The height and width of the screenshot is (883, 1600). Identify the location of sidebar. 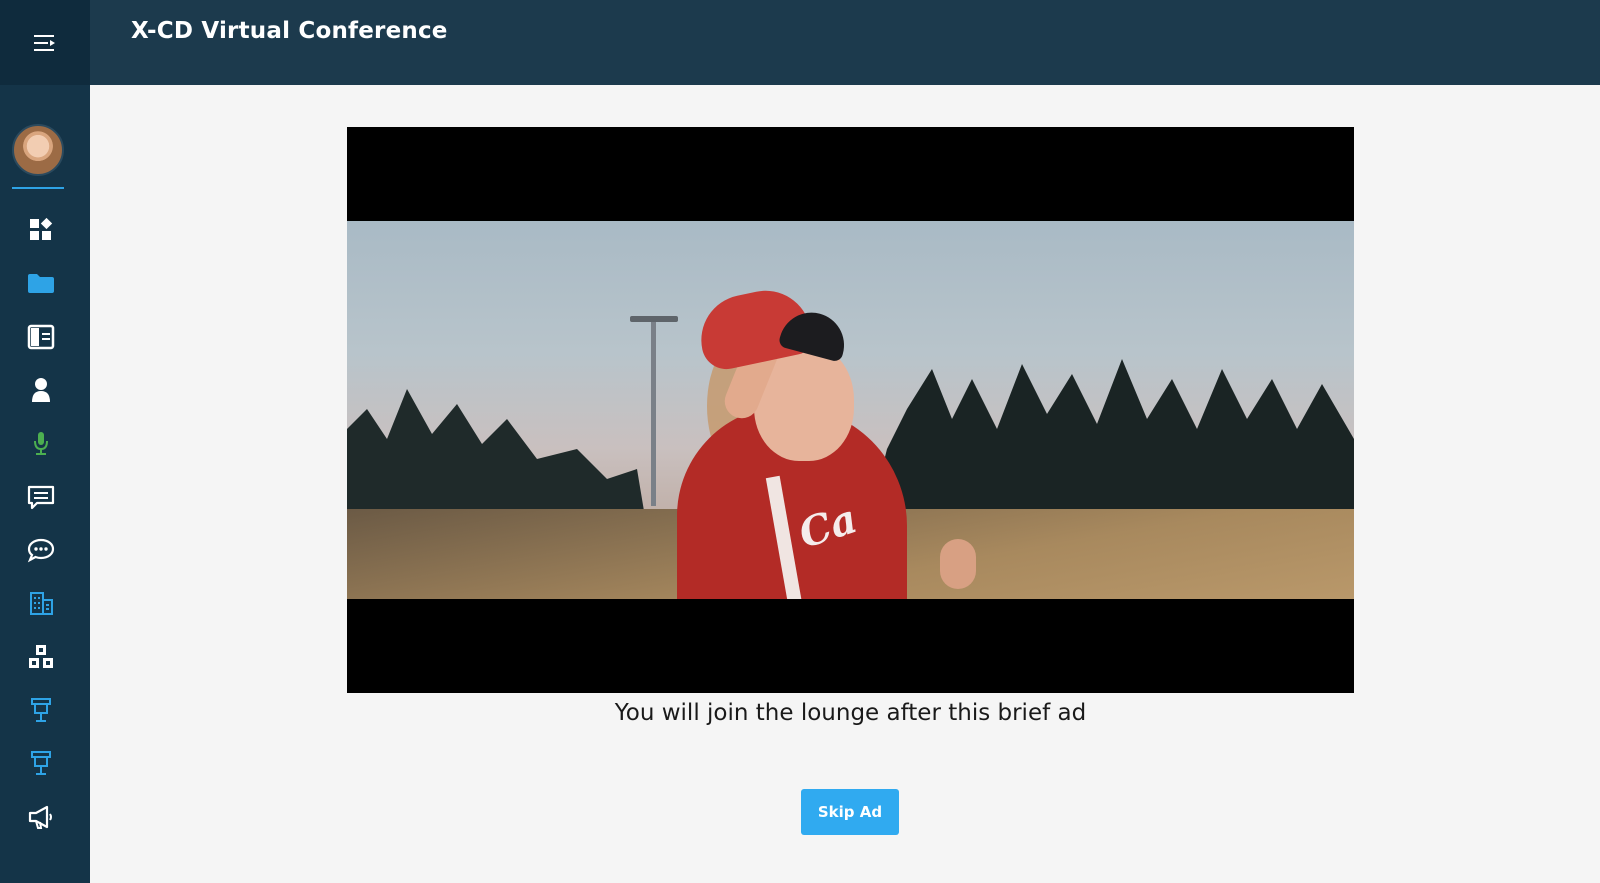
(45, 441).